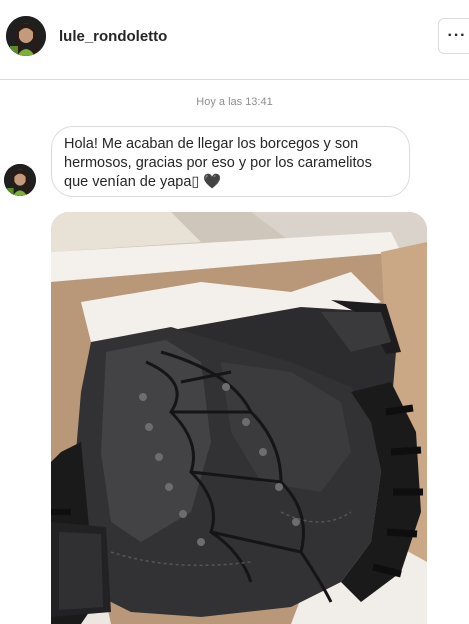 The width and height of the screenshot is (469, 624). I want to click on more-options-button: ···, so click(453, 36).